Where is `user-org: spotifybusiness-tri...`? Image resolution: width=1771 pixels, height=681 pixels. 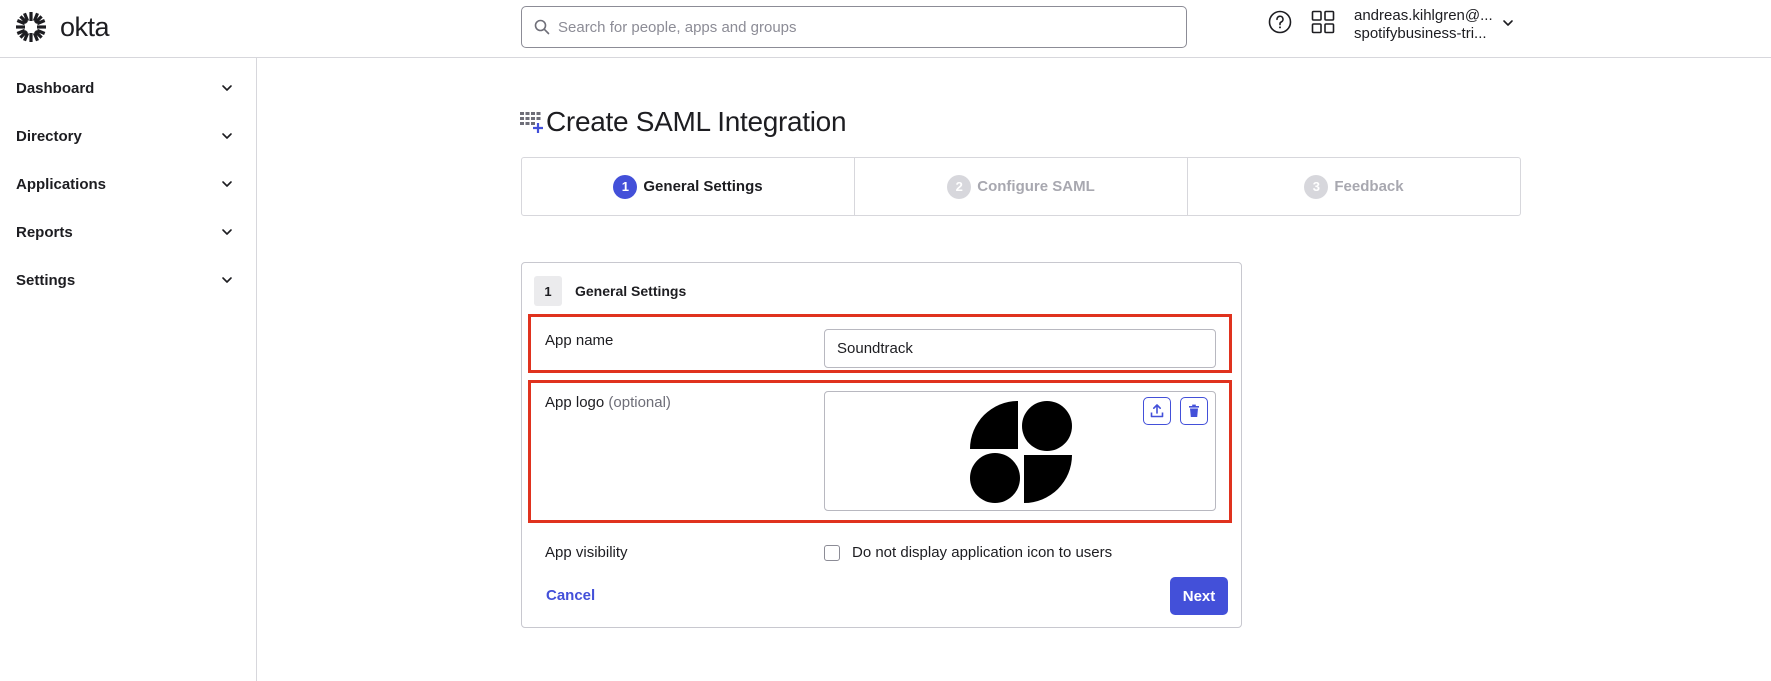 user-org: spotifybusiness-tri... is located at coordinates (1420, 33).